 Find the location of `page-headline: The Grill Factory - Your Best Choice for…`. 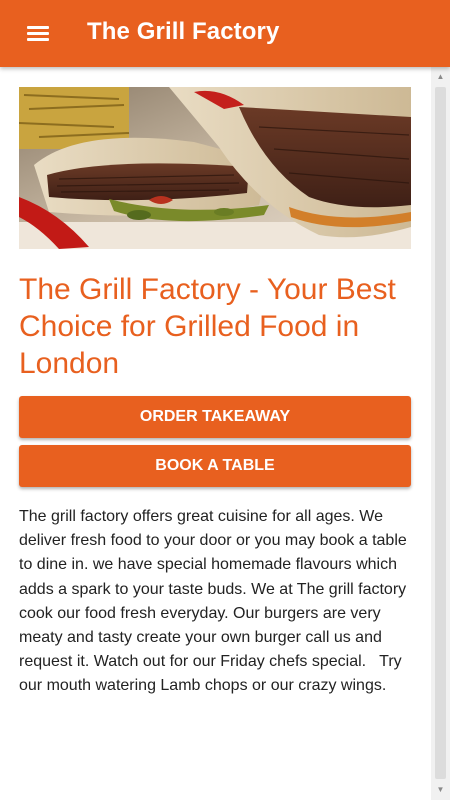

page-headline: The Grill Factory - Your Best Choice for… is located at coordinates (207, 326).